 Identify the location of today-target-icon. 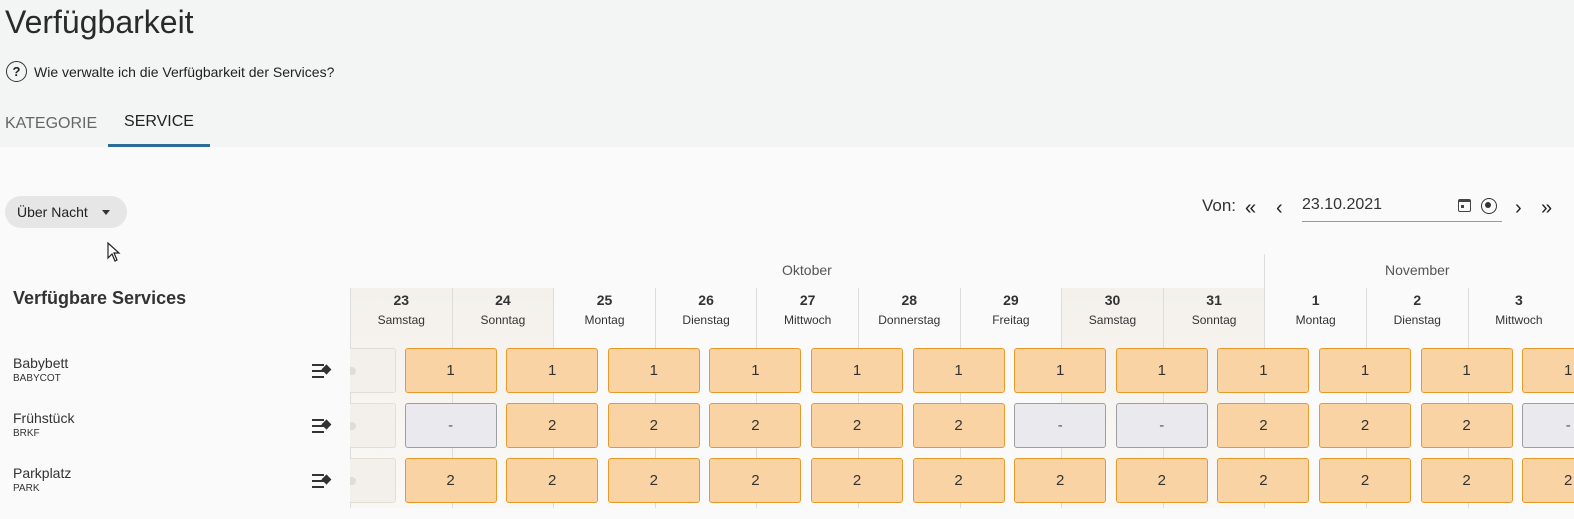
(1489, 206).